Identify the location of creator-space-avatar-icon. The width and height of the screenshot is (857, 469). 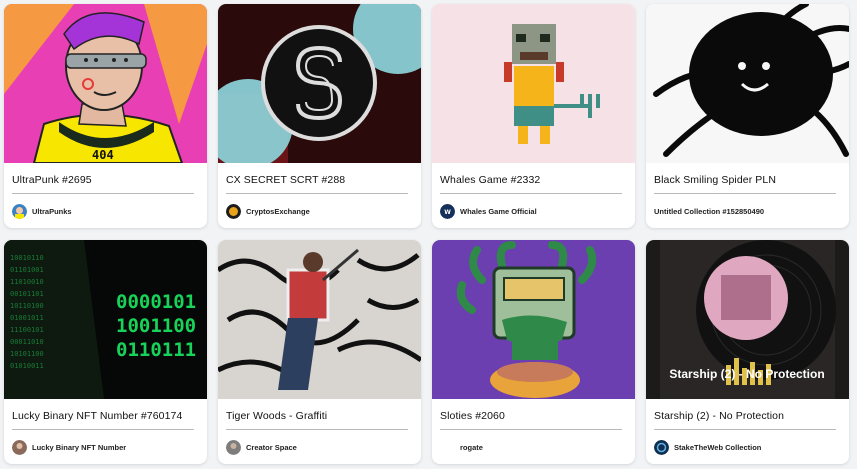
(233, 447).